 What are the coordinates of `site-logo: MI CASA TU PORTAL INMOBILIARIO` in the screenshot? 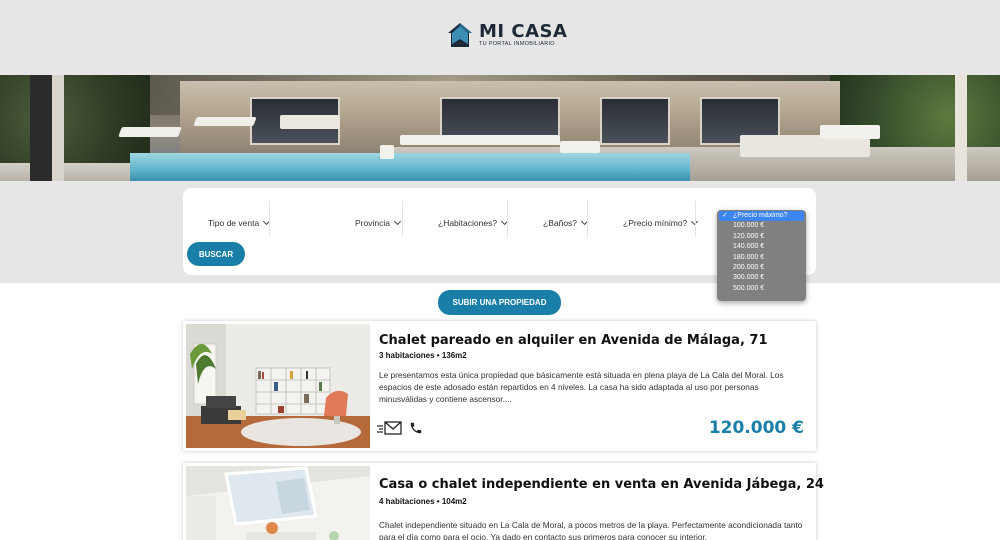 It's located at (507, 37).